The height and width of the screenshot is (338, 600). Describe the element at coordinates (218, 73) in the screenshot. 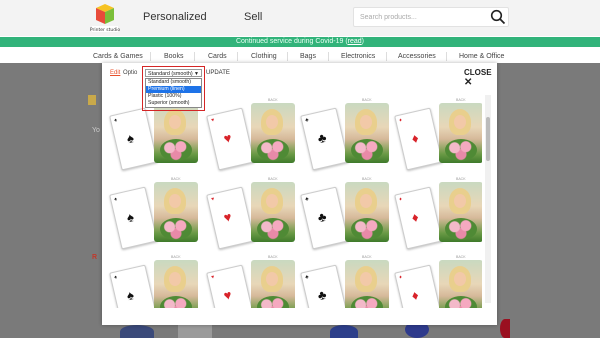

I see `update-button: UPDATE` at that location.